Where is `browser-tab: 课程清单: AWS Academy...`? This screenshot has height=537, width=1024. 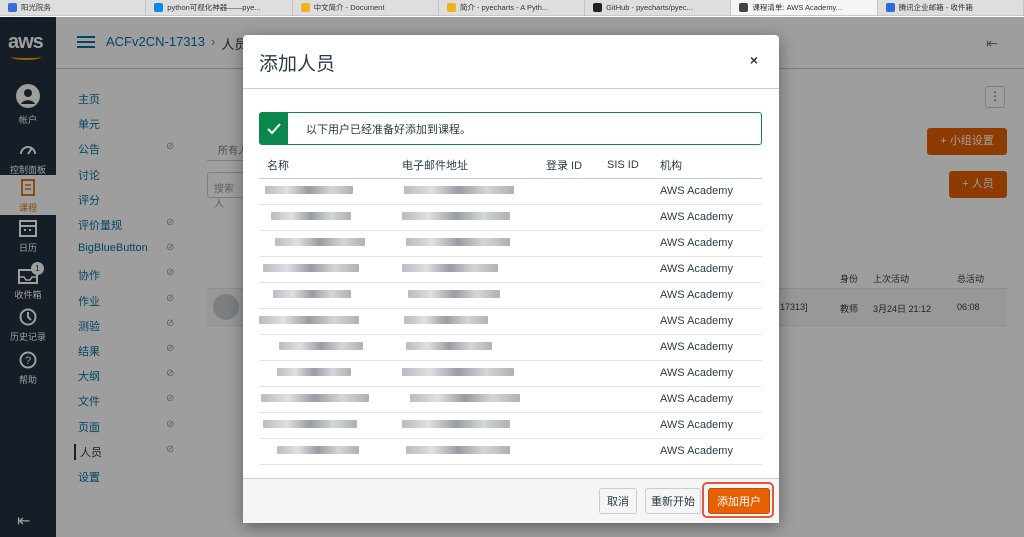 browser-tab: 课程清单: AWS Academy... is located at coordinates (804, 7).